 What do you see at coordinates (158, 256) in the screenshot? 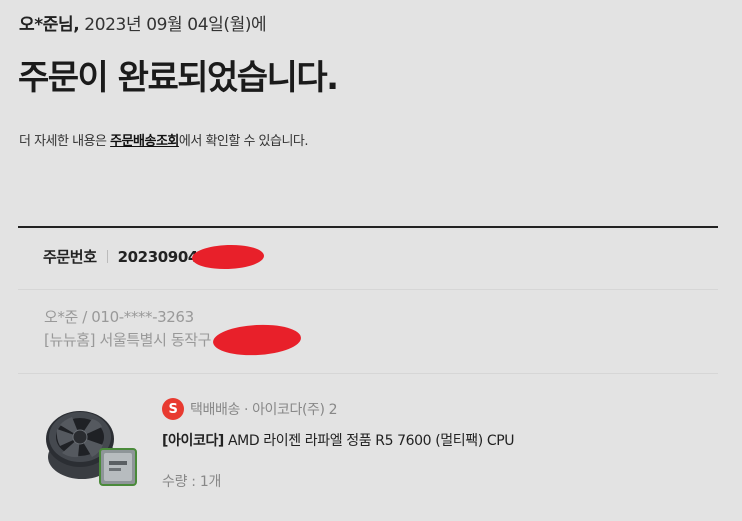
I see `order-number-value: 20230904` at bounding box center [158, 256].